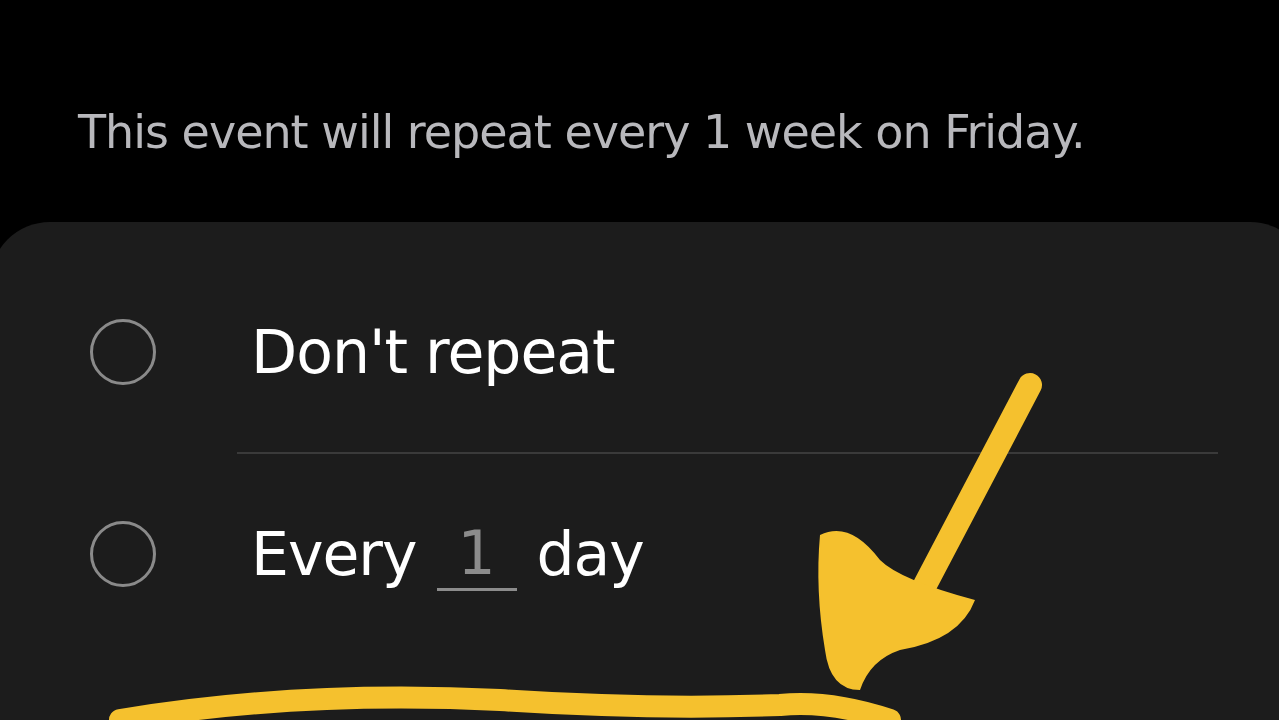  Describe the element at coordinates (590, 554) in the screenshot. I see `option-label: day` at that location.